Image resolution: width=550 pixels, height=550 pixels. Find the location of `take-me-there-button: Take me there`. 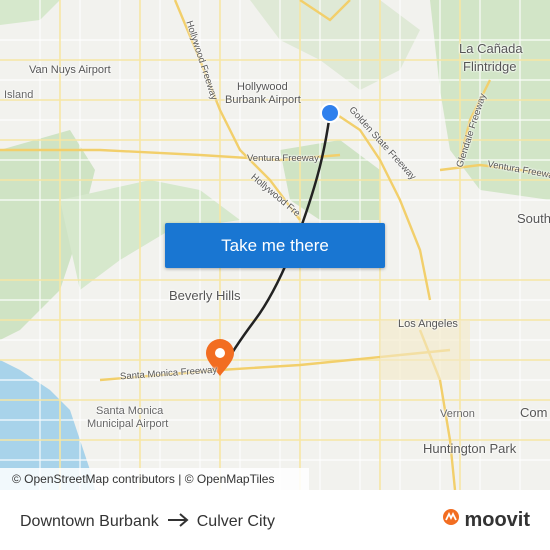

take-me-there-button: Take me there is located at coordinates (275, 245).